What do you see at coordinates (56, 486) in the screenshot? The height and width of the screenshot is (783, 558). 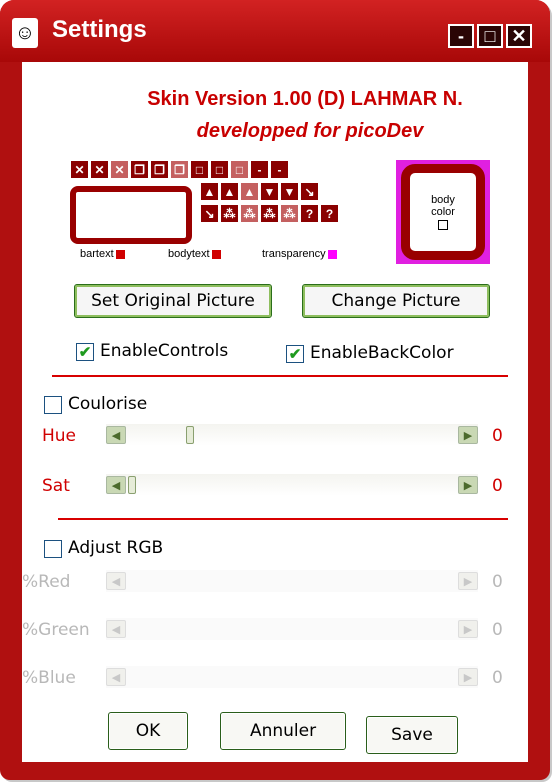 I see `sat-label: Sat` at bounding box center [56, 486].